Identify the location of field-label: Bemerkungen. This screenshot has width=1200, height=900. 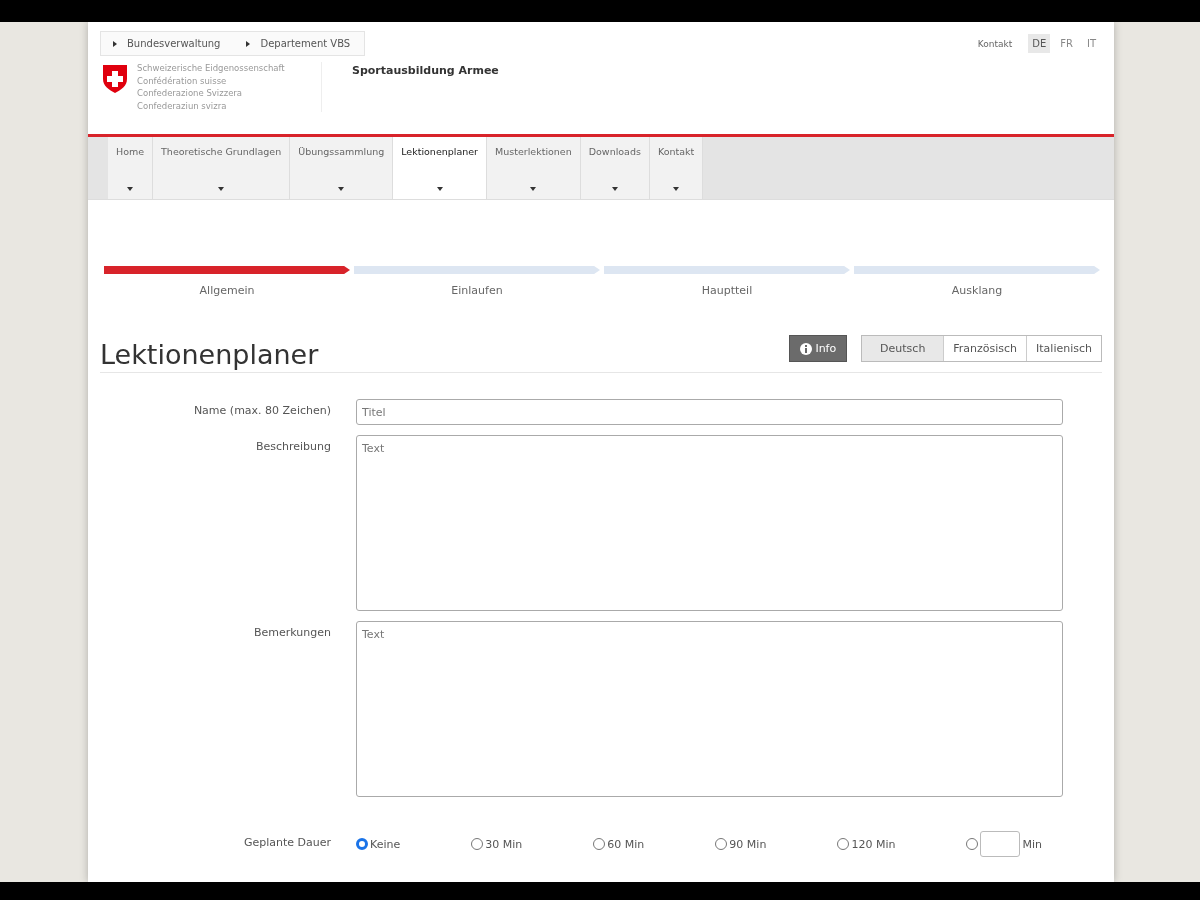
(291, 632).